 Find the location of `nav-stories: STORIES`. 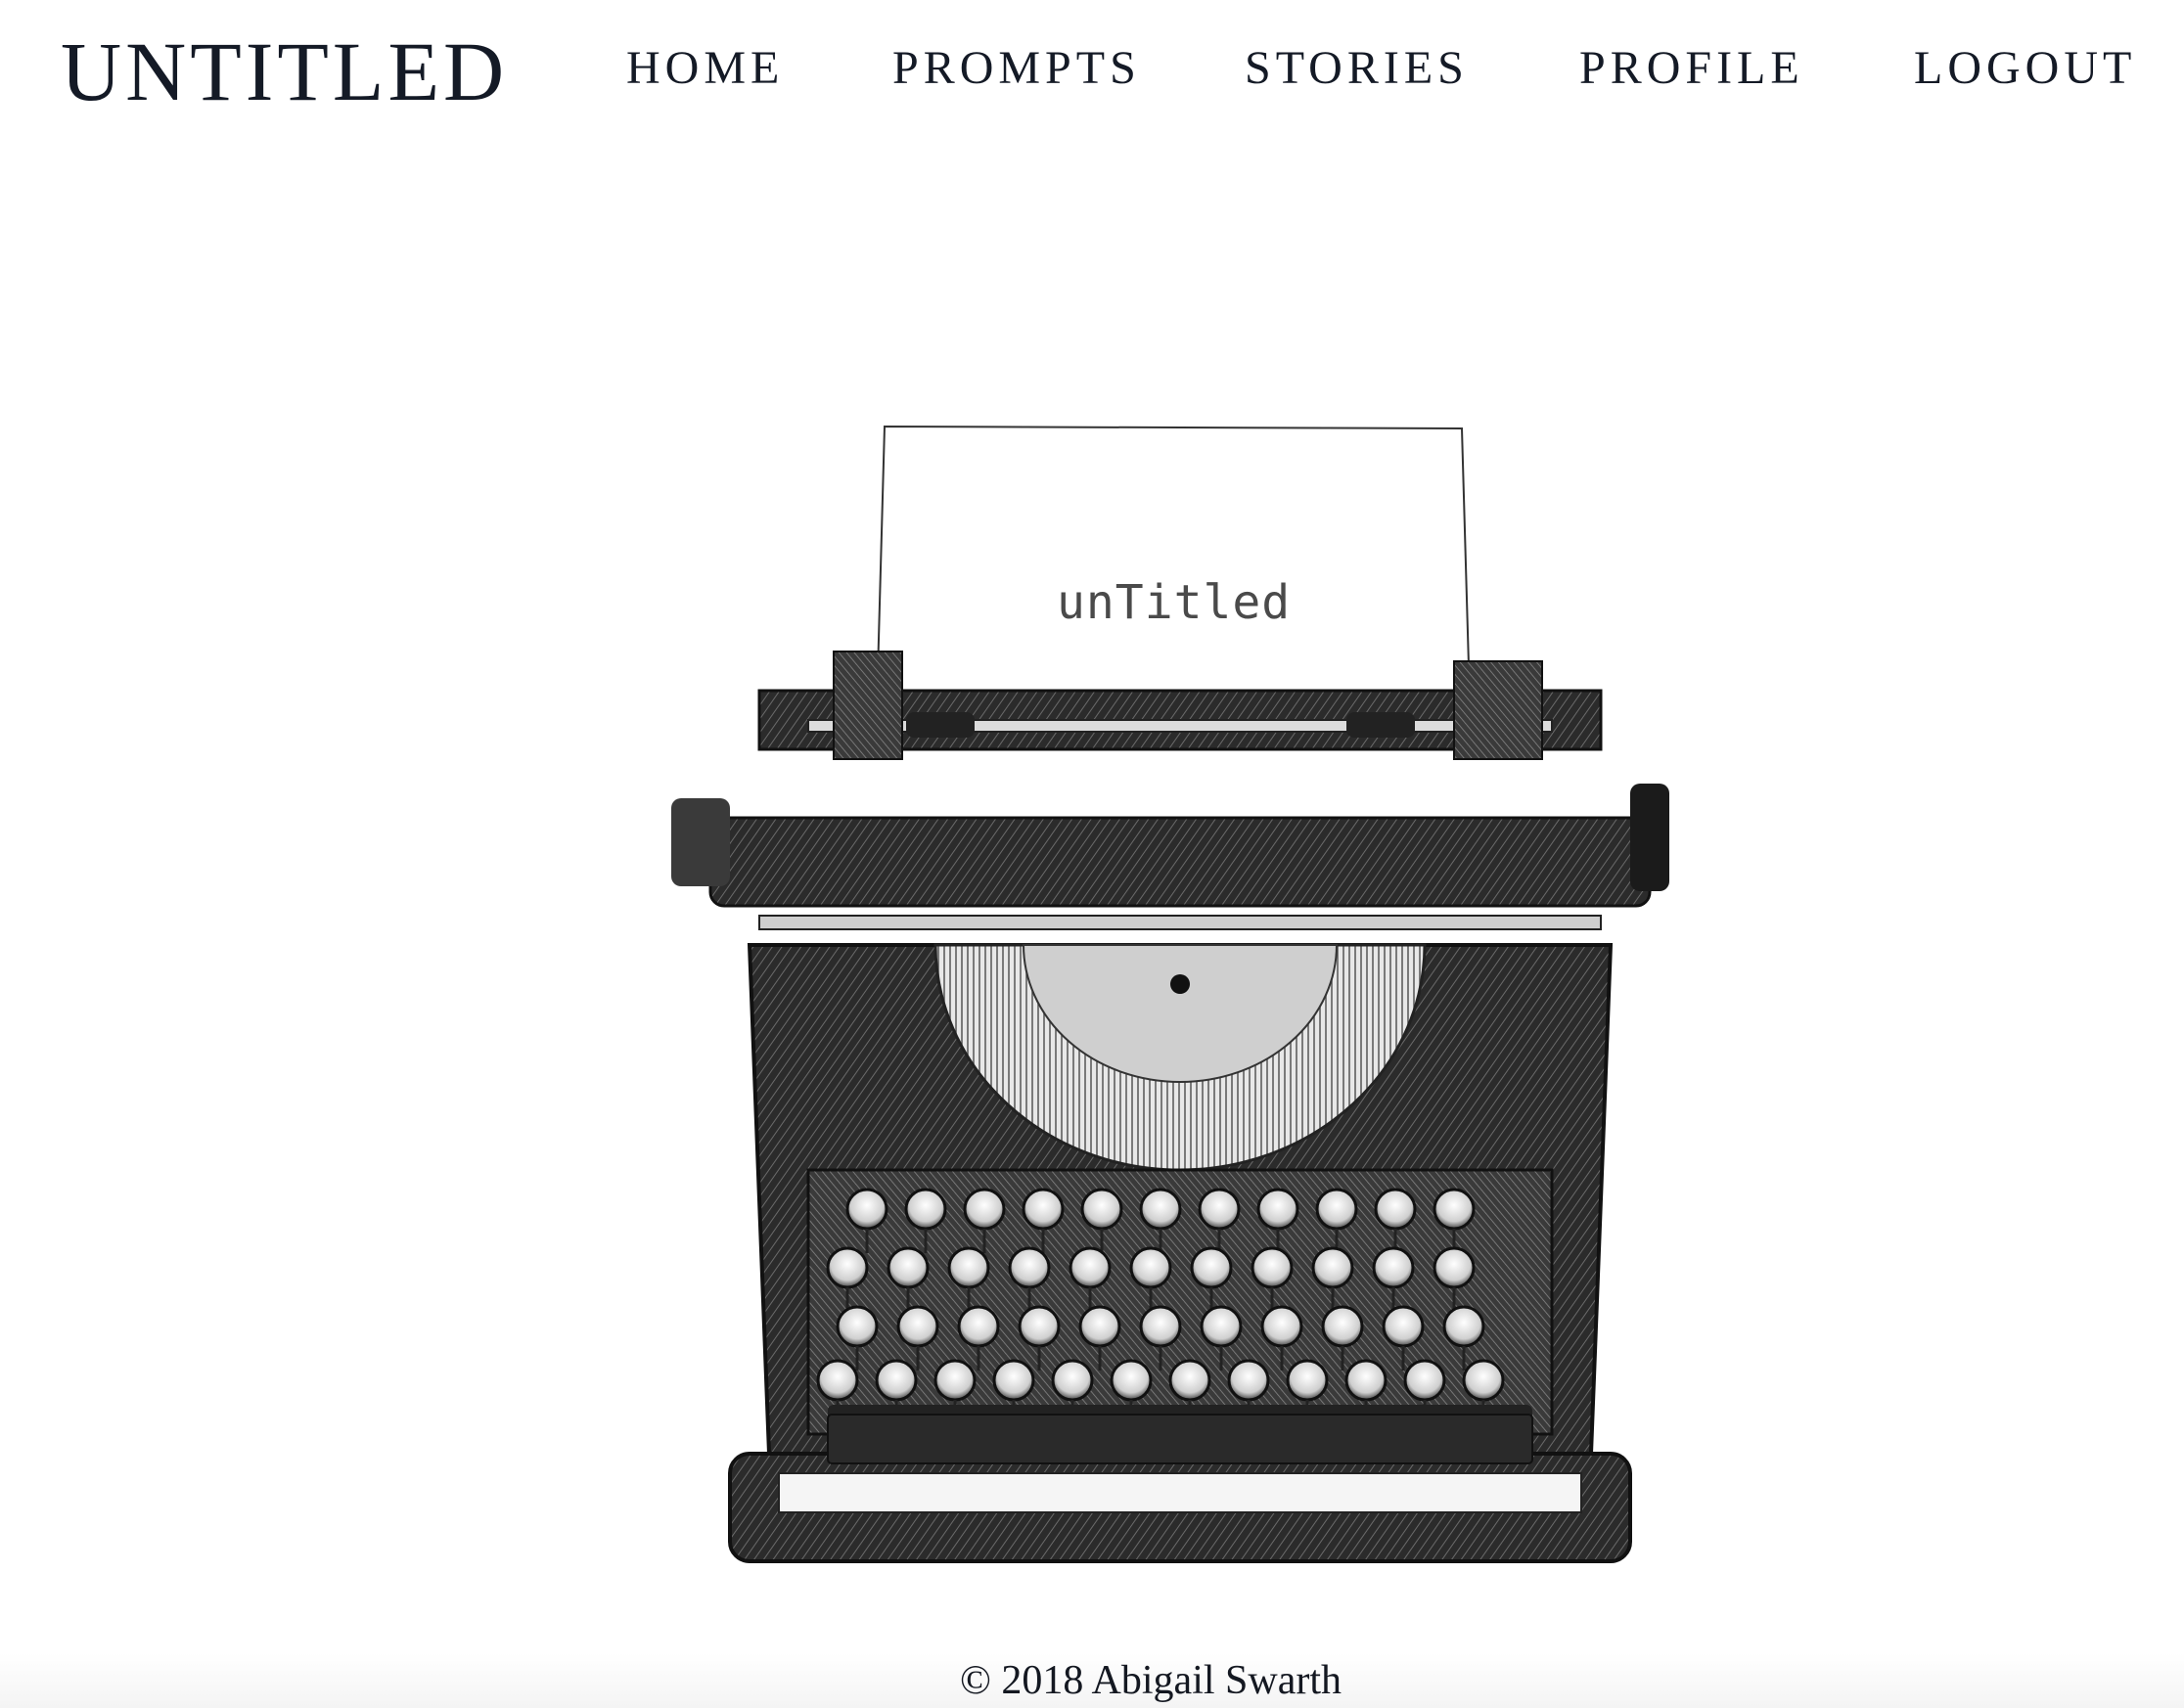

nav-stories: STORIES is located at coordinates (1357, 68).